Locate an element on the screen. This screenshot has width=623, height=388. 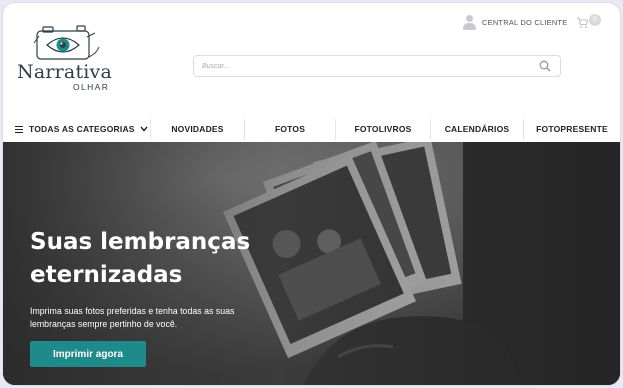
brand-subtitle: OLHAR is located at coordinates (91, 87).